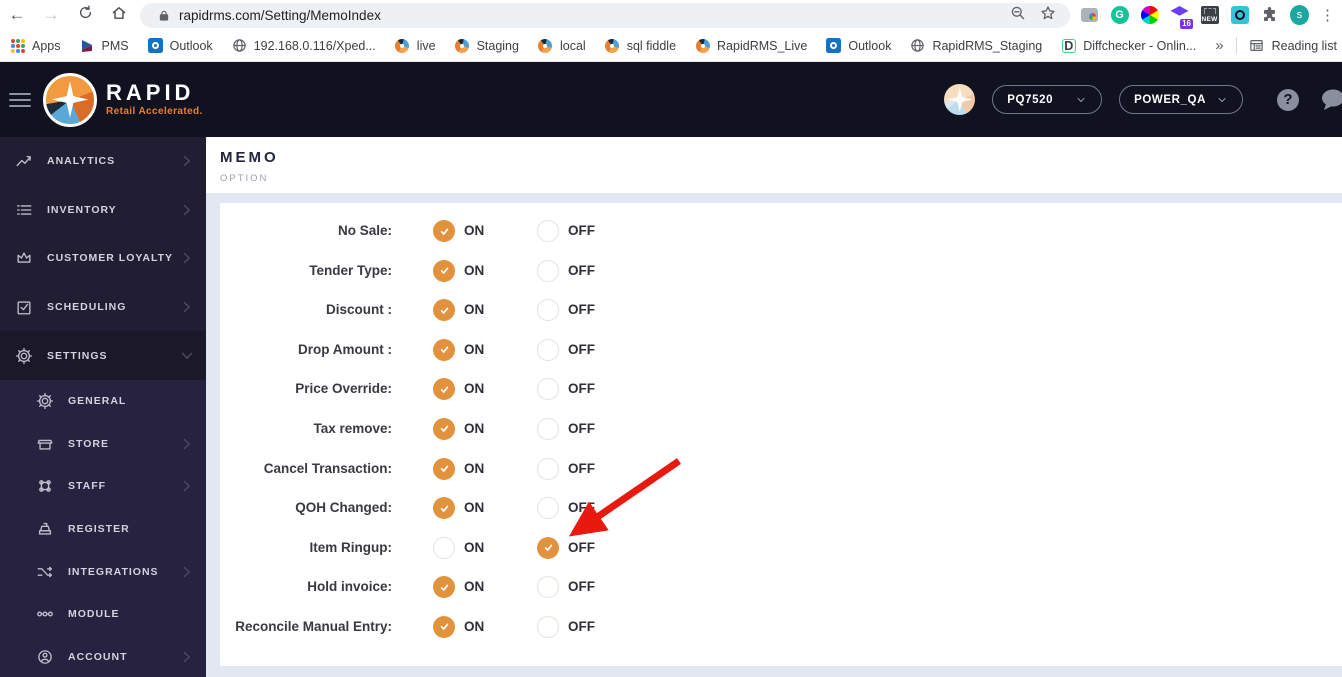 The image size is (1342, 677). I want to click on browser-menu-icon: ⋮, so click(1327, 15).